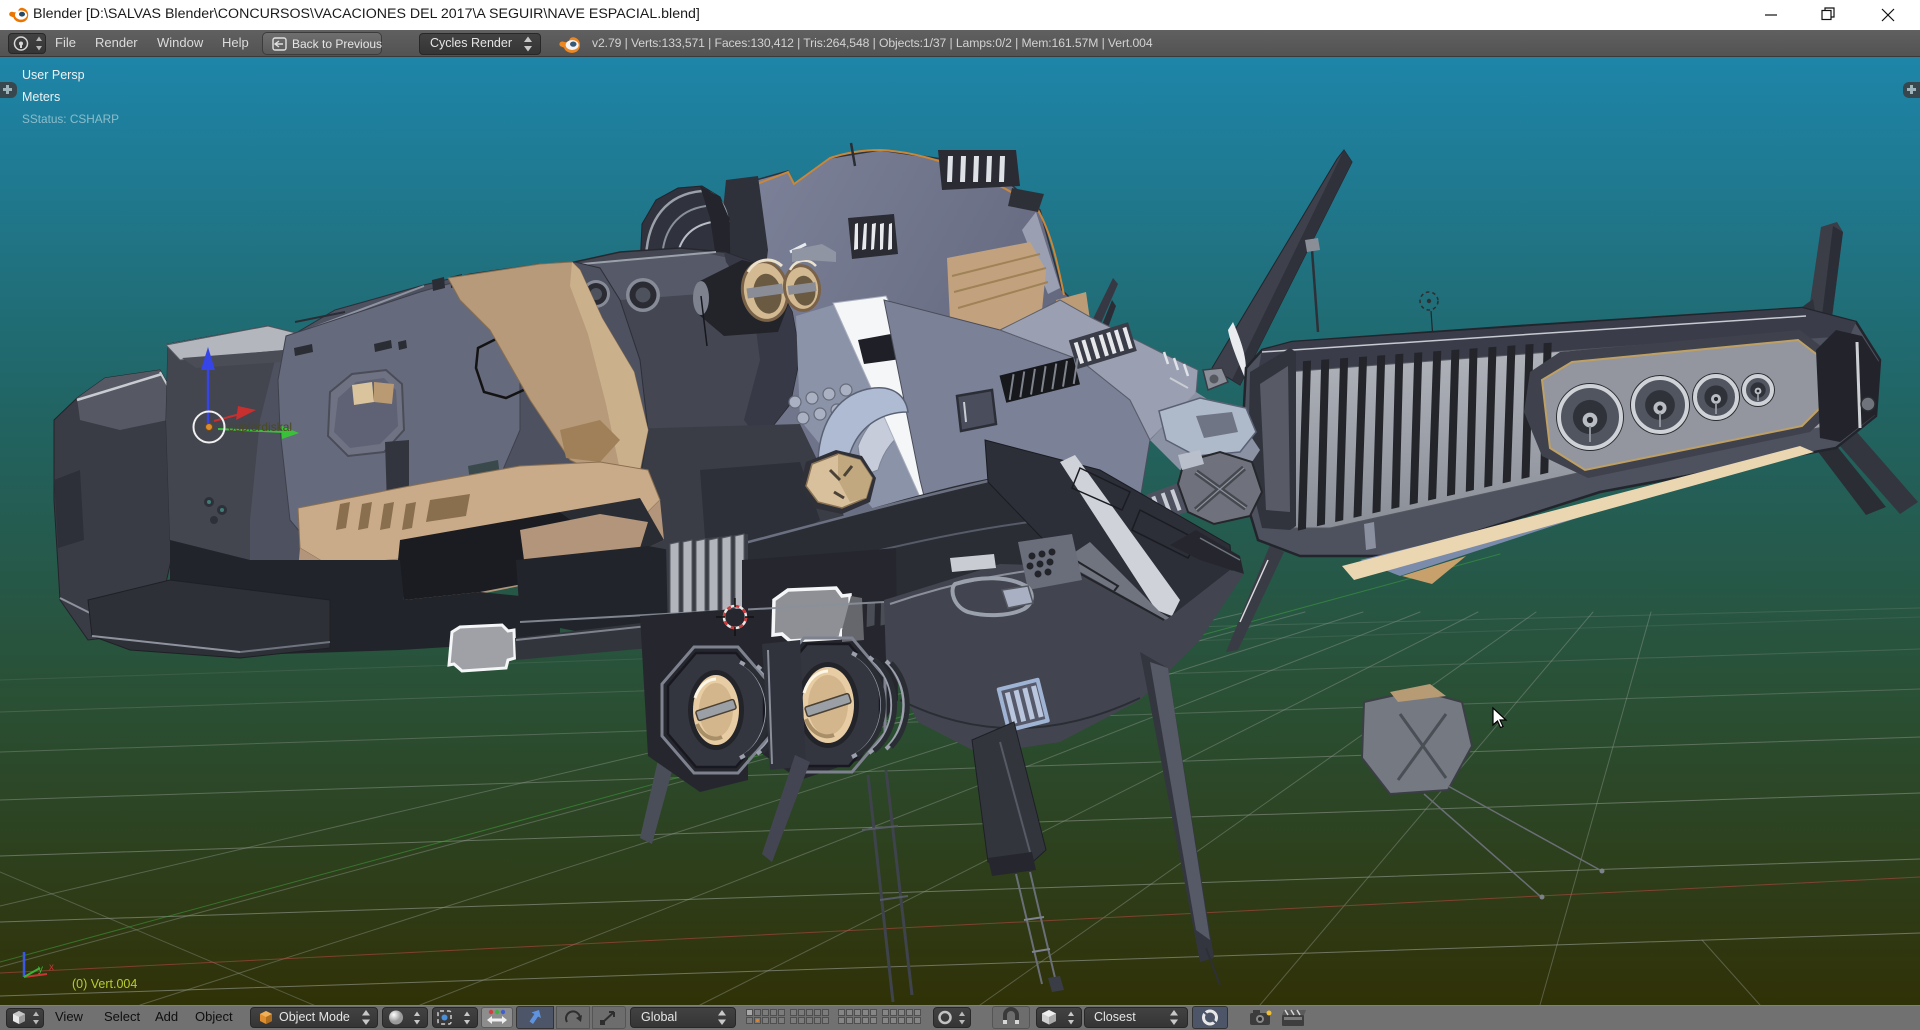 The image size is (1920, 1030). I want to click on svg-text: x, so click(51, 967).